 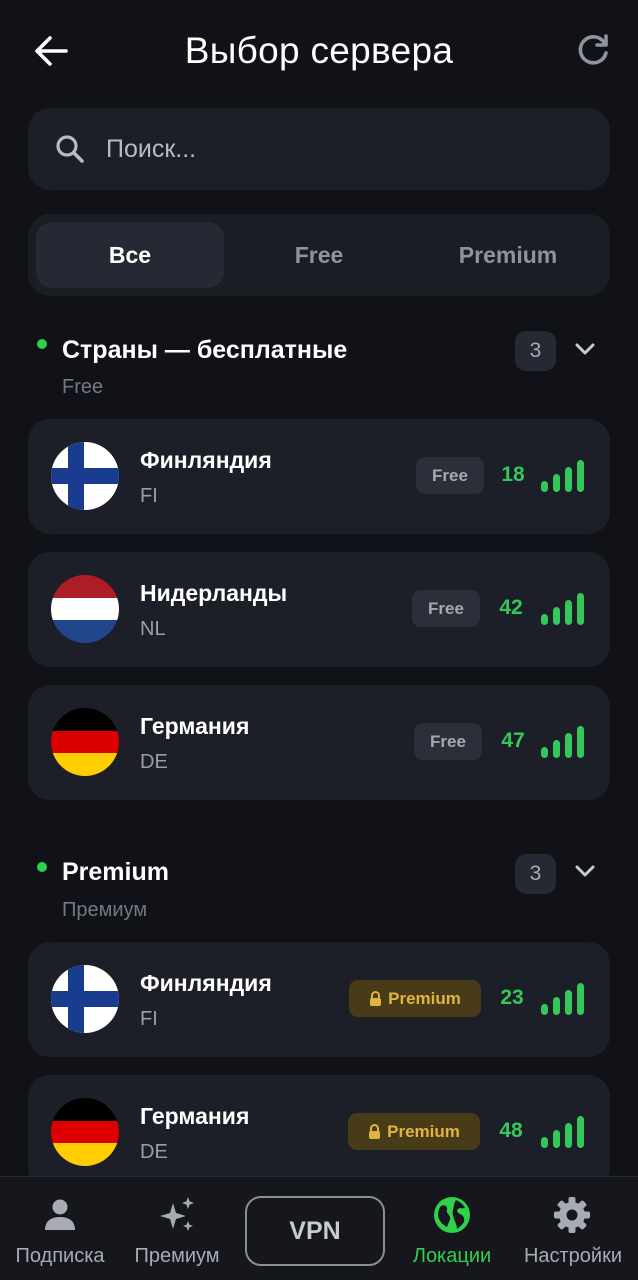 I want to click on tab-premium: Premium, so click(x=508, y=255).